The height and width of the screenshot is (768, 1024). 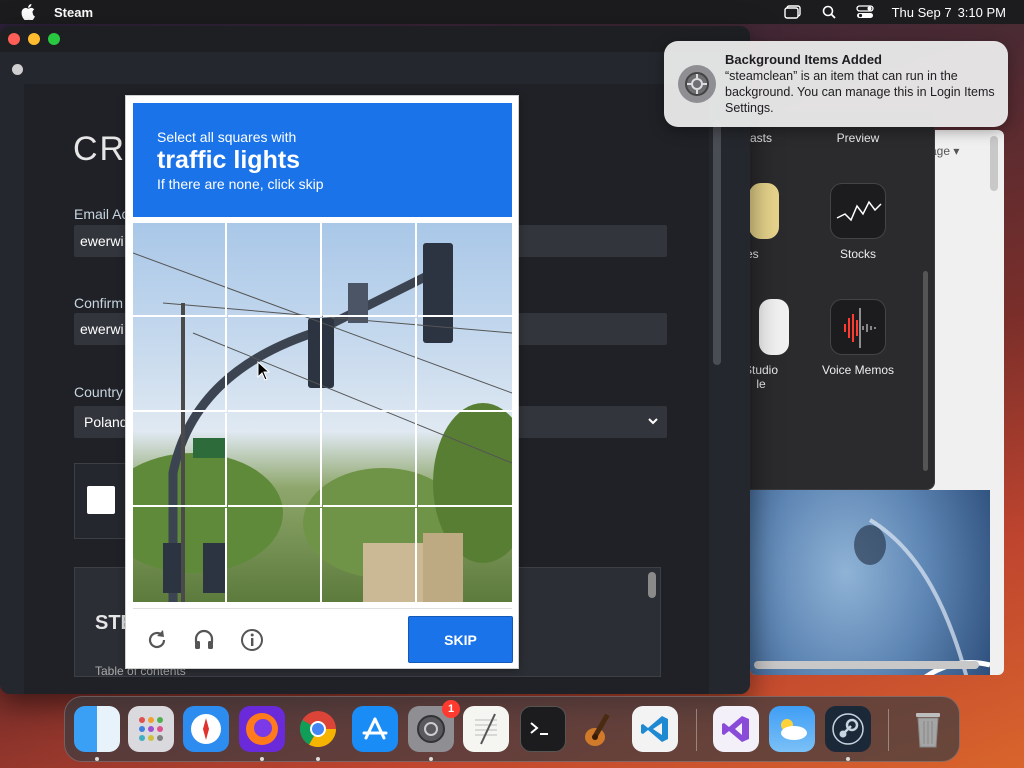 I want to click on system-settings-icon: 1, so click(x=434, y=726).